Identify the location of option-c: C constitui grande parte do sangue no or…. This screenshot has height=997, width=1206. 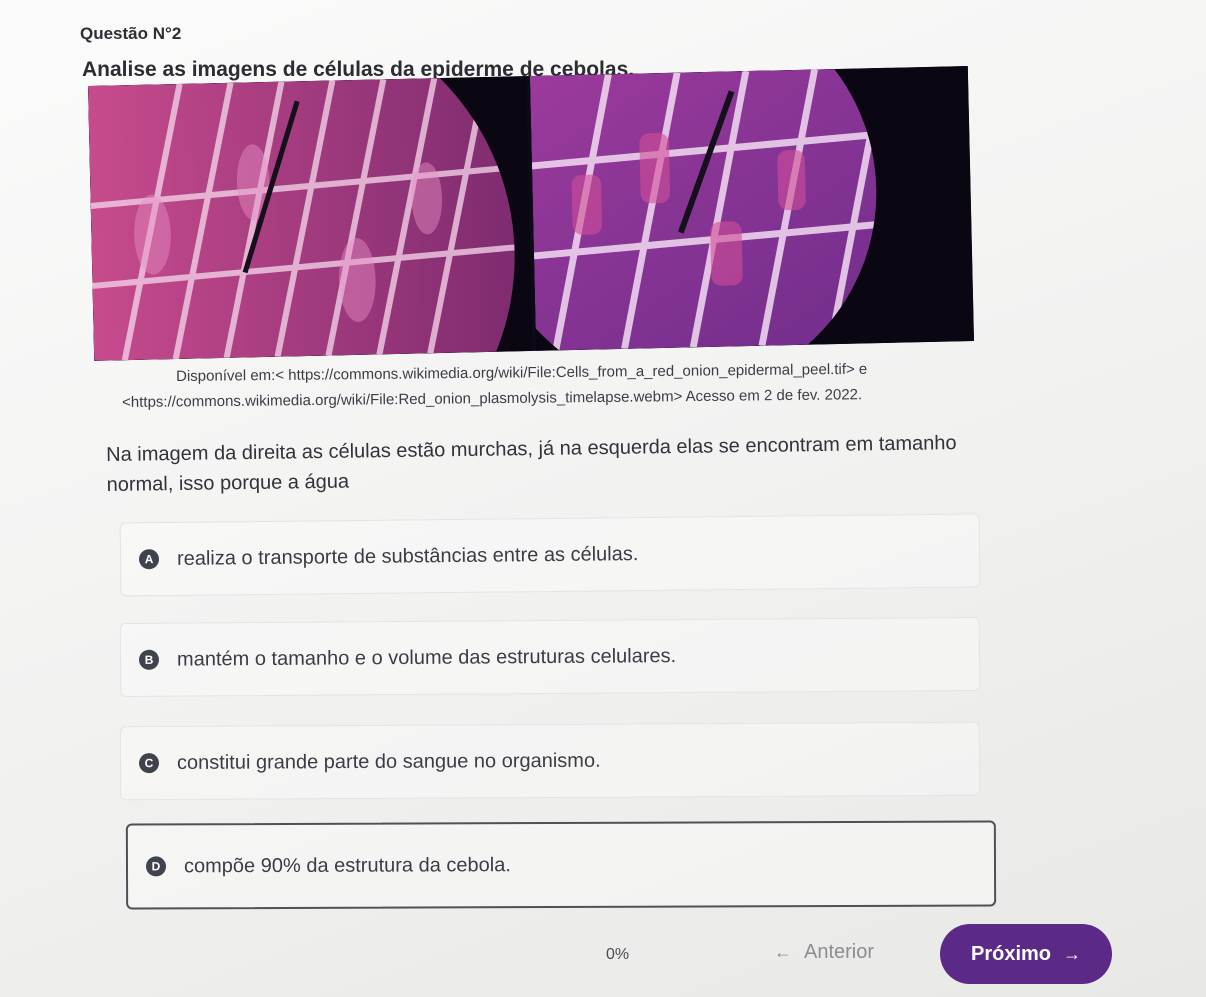
(550, 761).